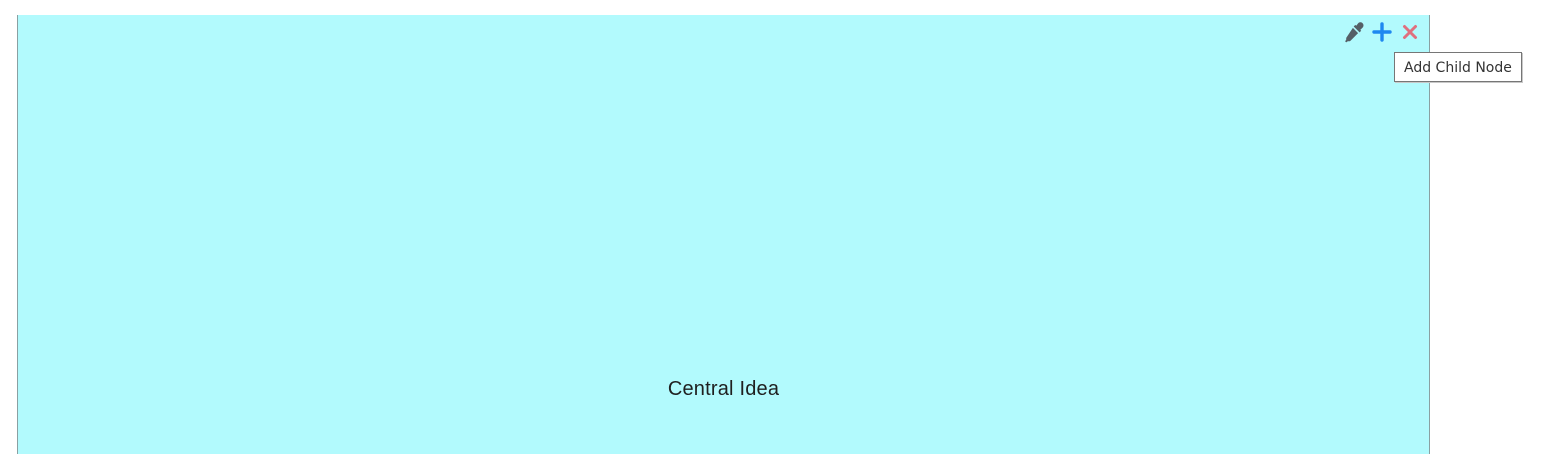  I want to click on tooltip: Add Child Node, so click(1458, 67).